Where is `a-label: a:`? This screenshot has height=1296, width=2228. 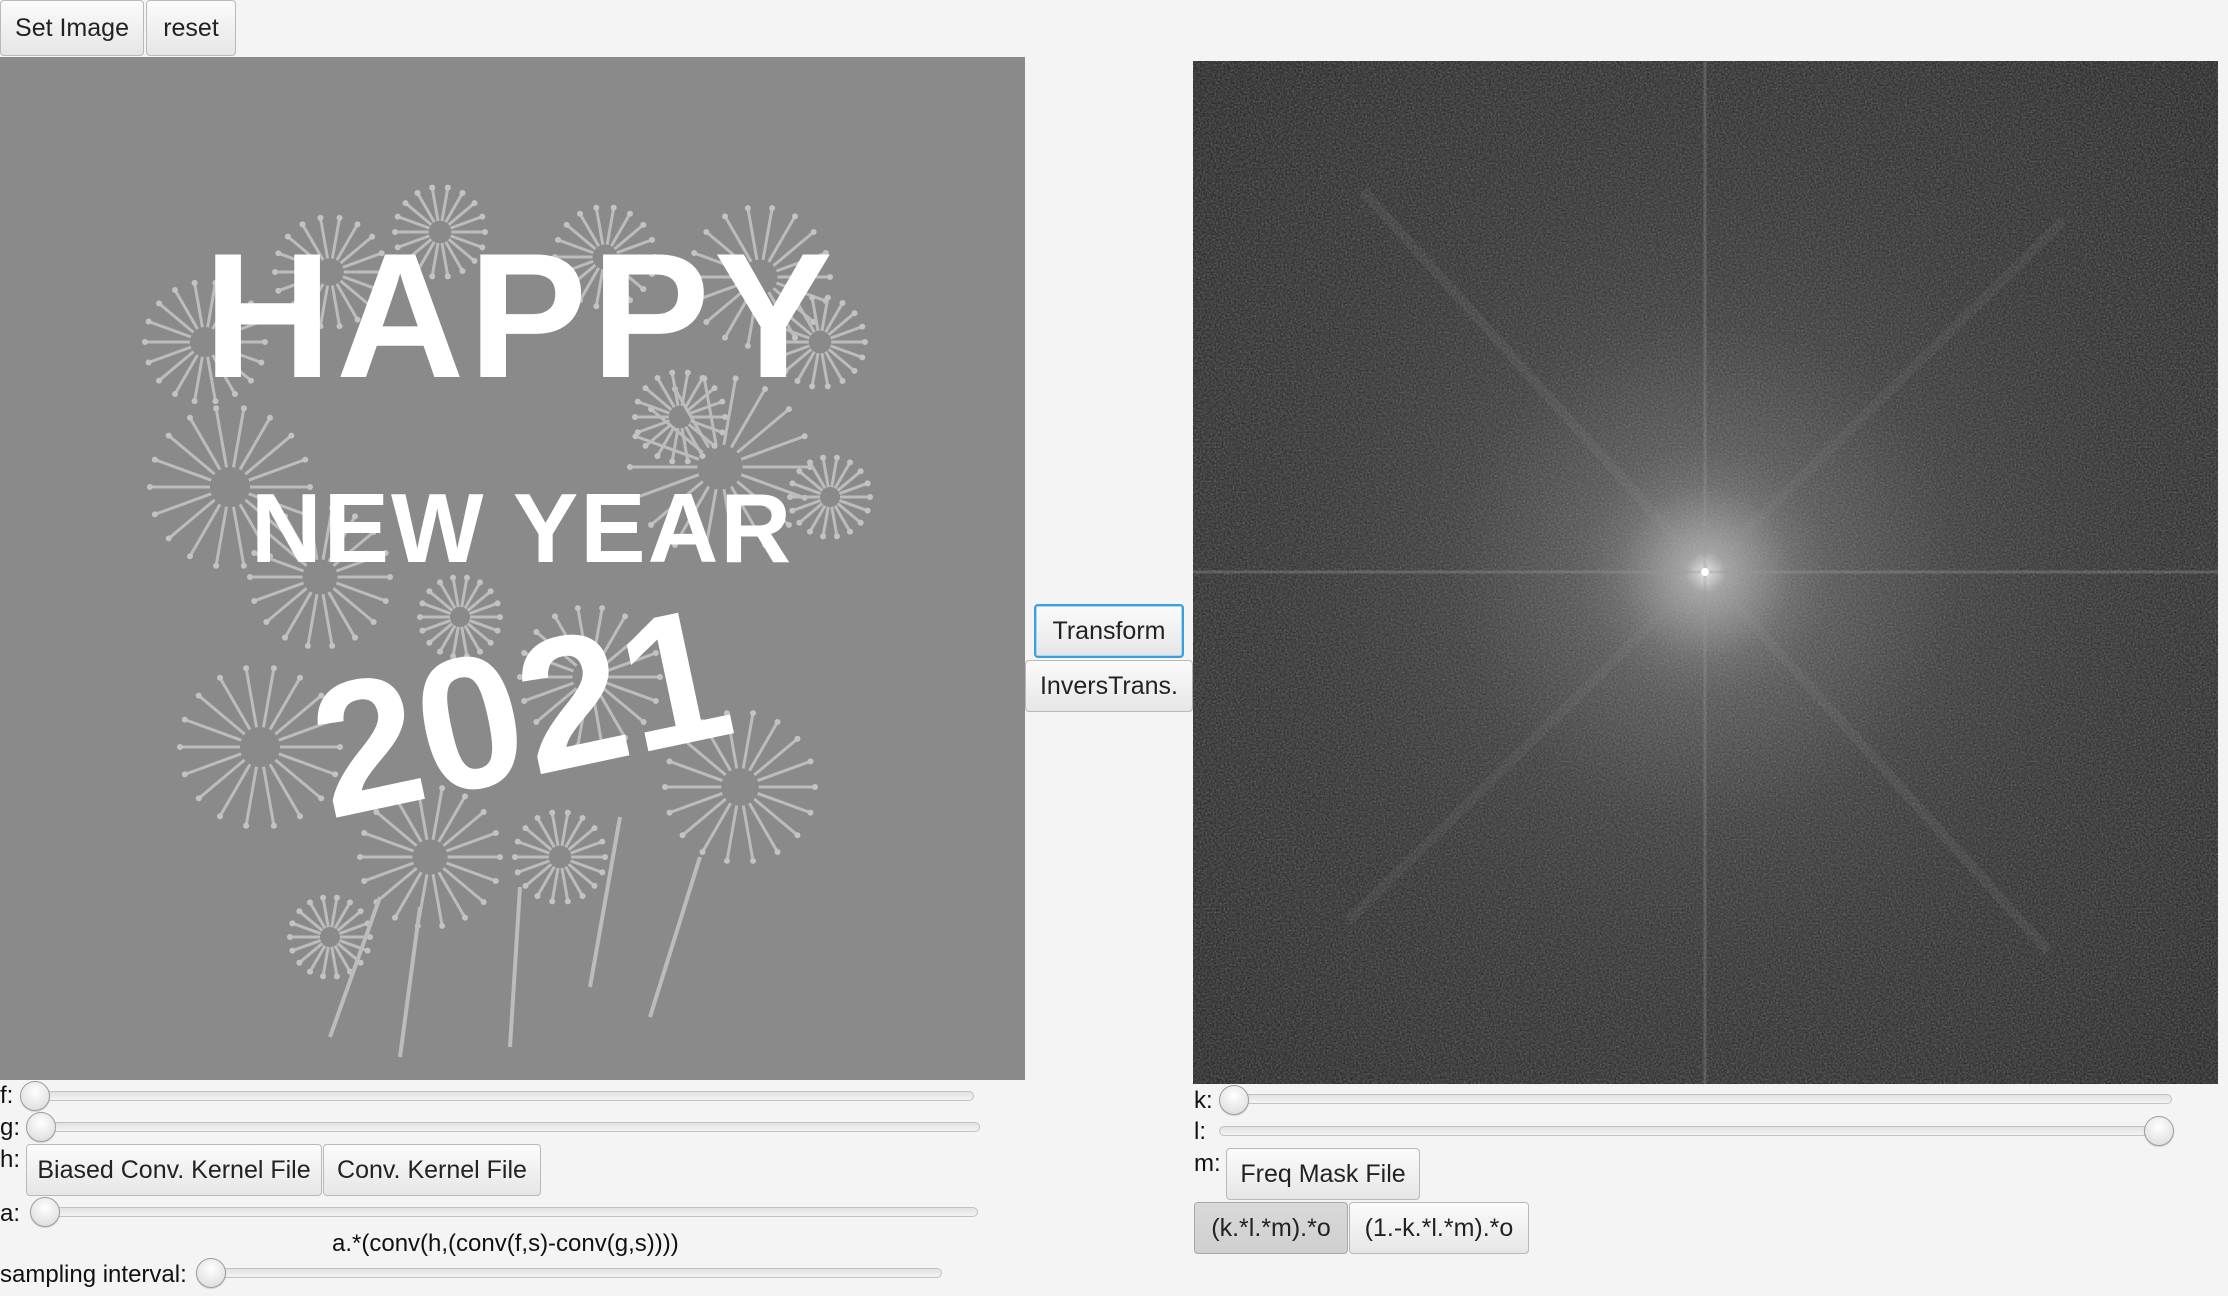
a-label: a: is located at coordinates (10, 1213).